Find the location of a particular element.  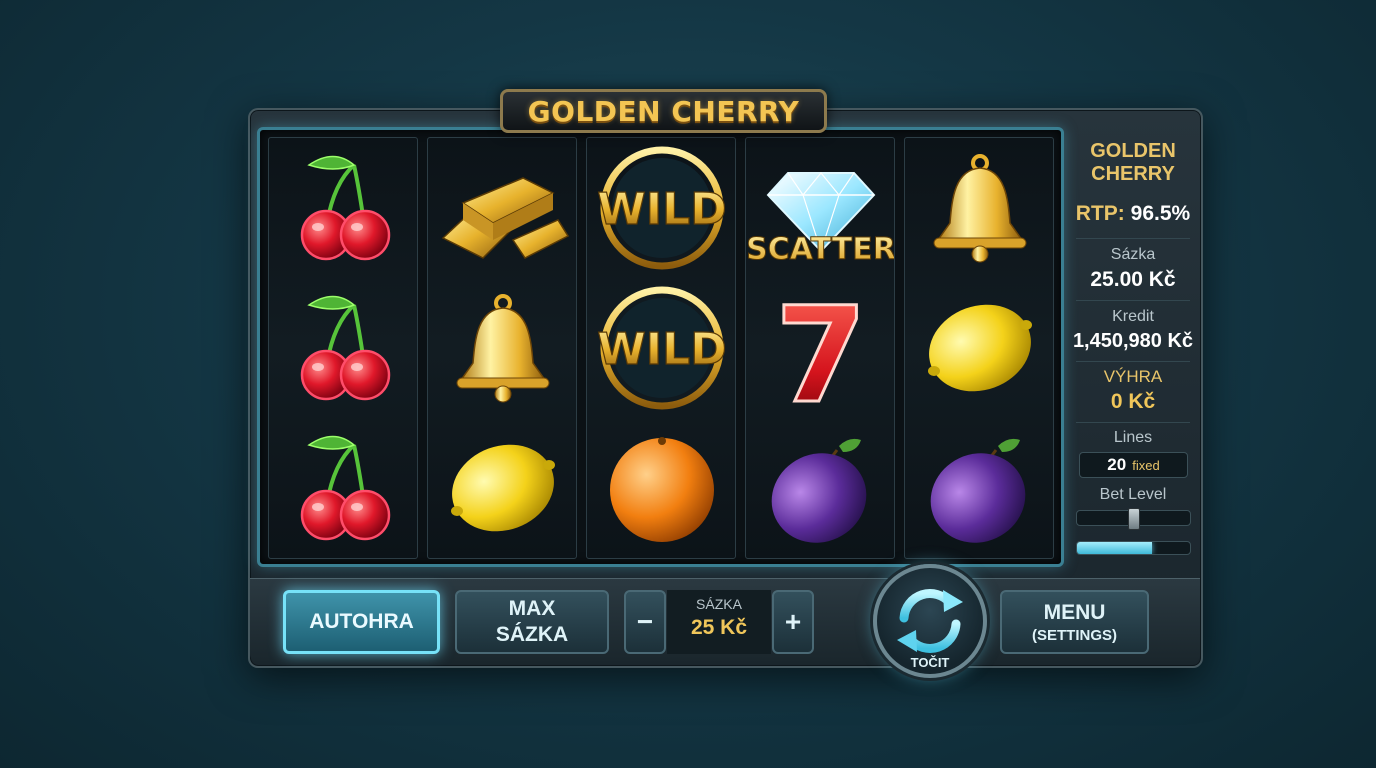

increase-bet-button: + is located at coordinates (793, 622).